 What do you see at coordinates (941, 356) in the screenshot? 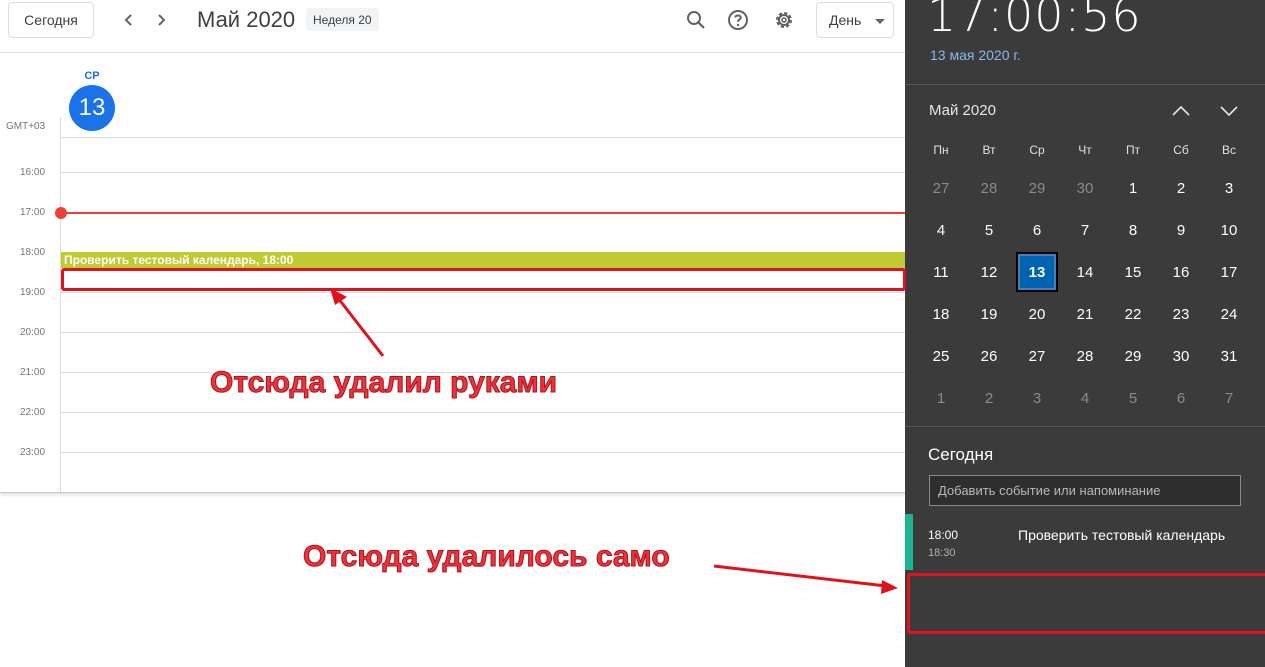
I see `calendar-day: 25` at bounding box center [941, 356].